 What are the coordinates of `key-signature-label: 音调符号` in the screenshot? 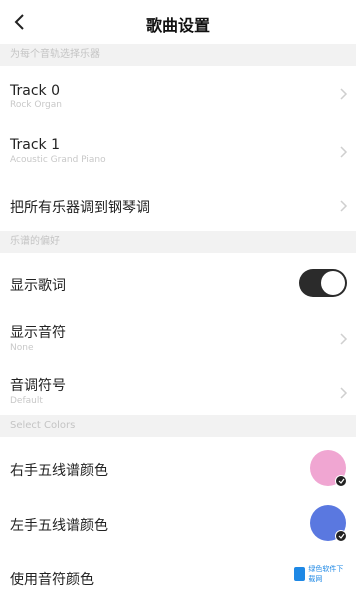 It's located at (38, 386).